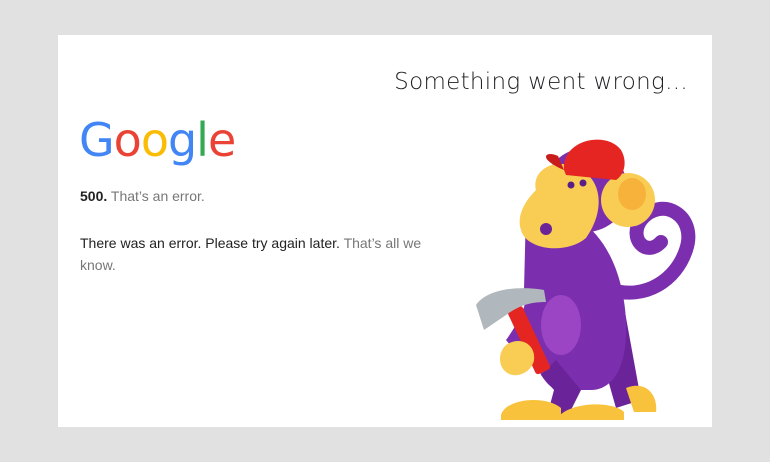 Image resolution: width=770 pixels, height=462 pixels. Describe the element at coordinates (182, 140) in the screenshot. I see `logo-letter: g` at that location.